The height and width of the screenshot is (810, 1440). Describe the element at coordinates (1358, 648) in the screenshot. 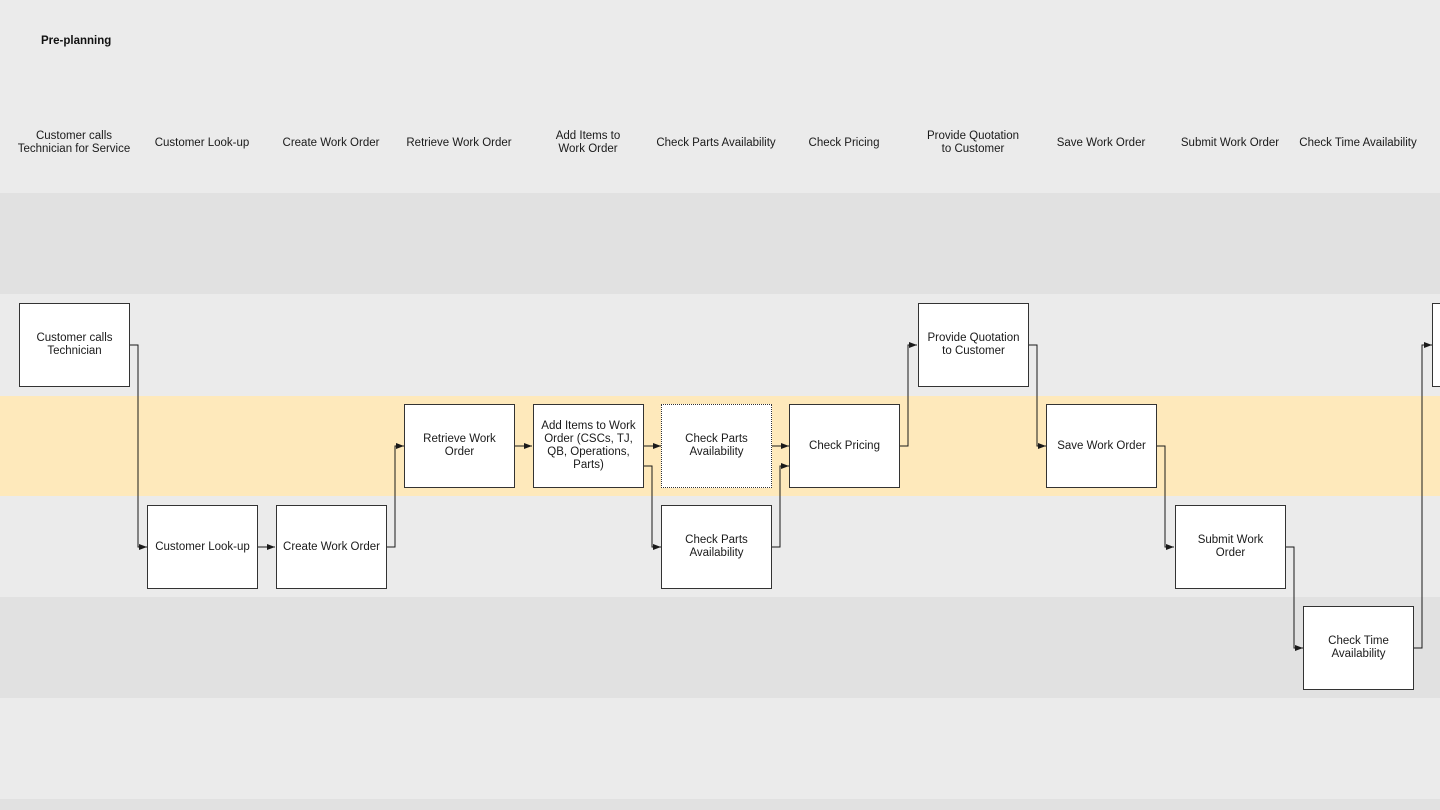

I see `step-check-time-availability: Check Time Availability` at that location.